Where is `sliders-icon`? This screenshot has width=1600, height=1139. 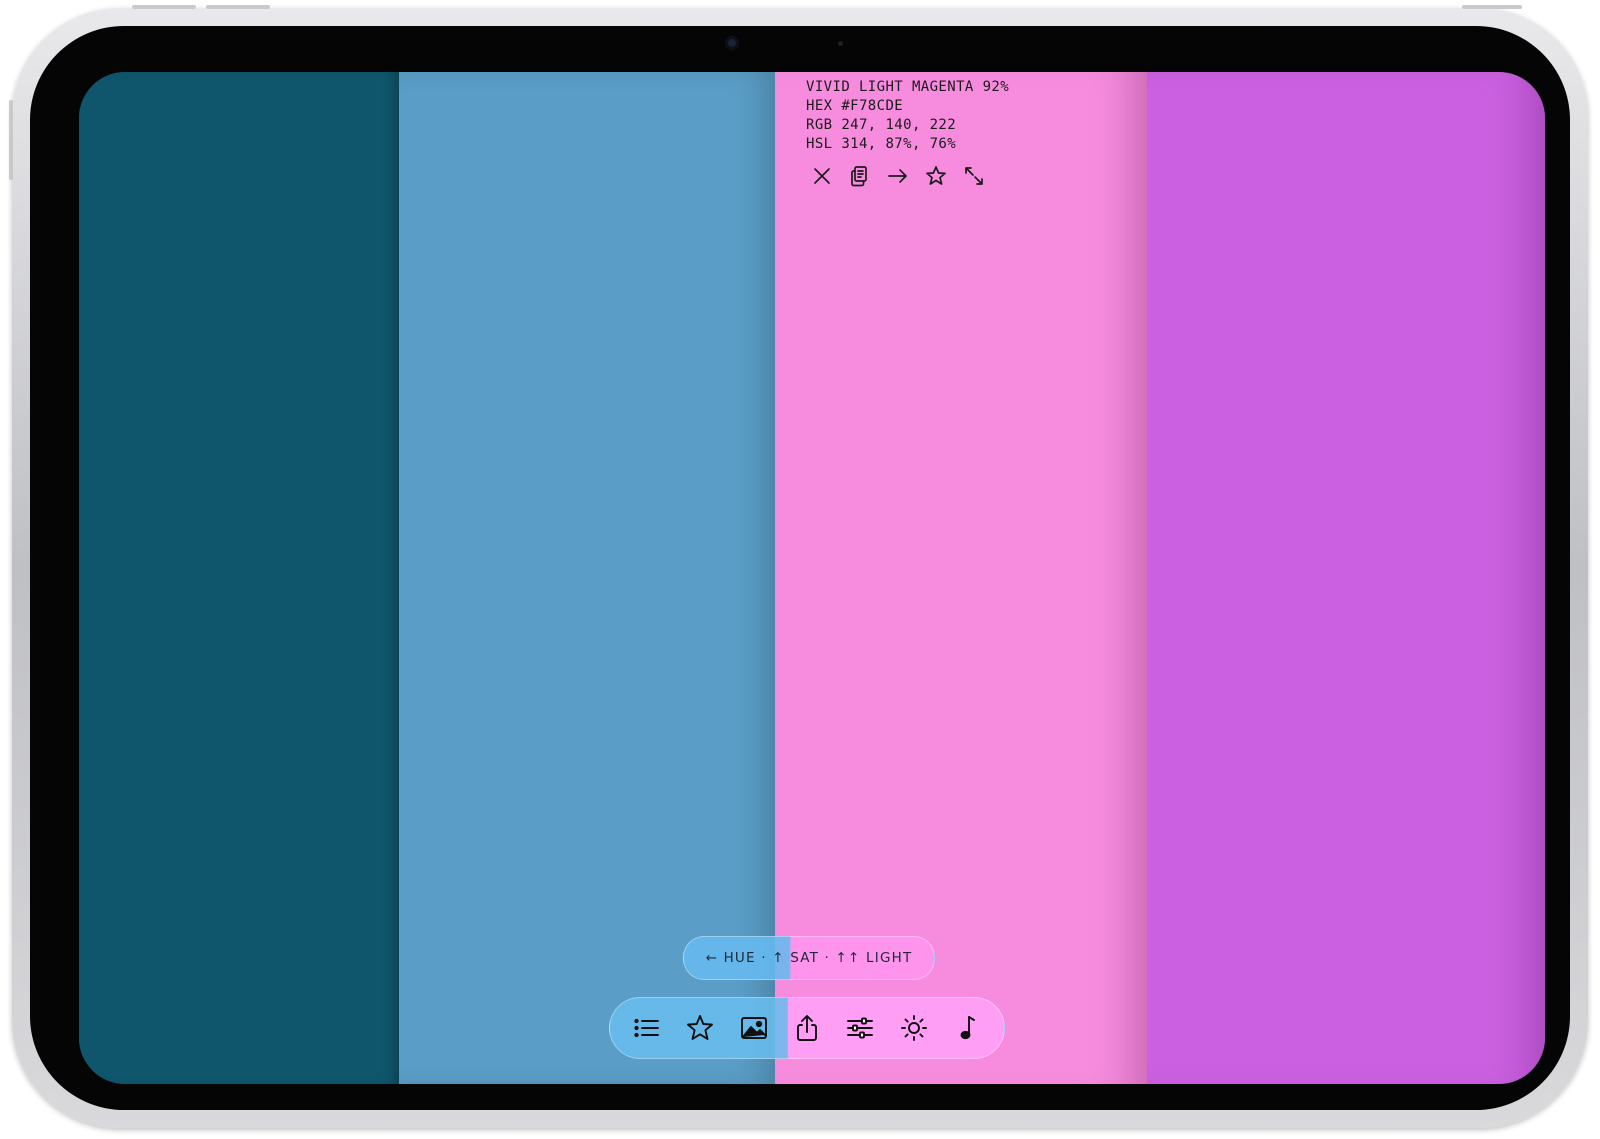
sliders-icon is located at coordinates (860, 1028).